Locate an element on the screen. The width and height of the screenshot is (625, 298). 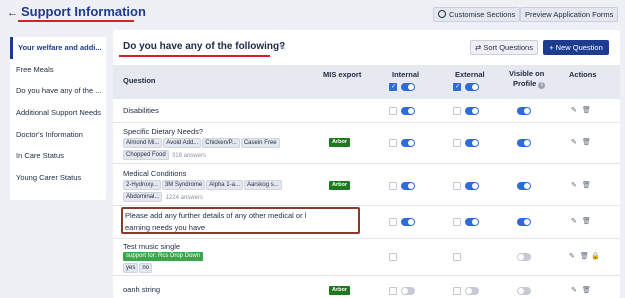
question-text: Medical Conditions is located at coordinates (155, 173).